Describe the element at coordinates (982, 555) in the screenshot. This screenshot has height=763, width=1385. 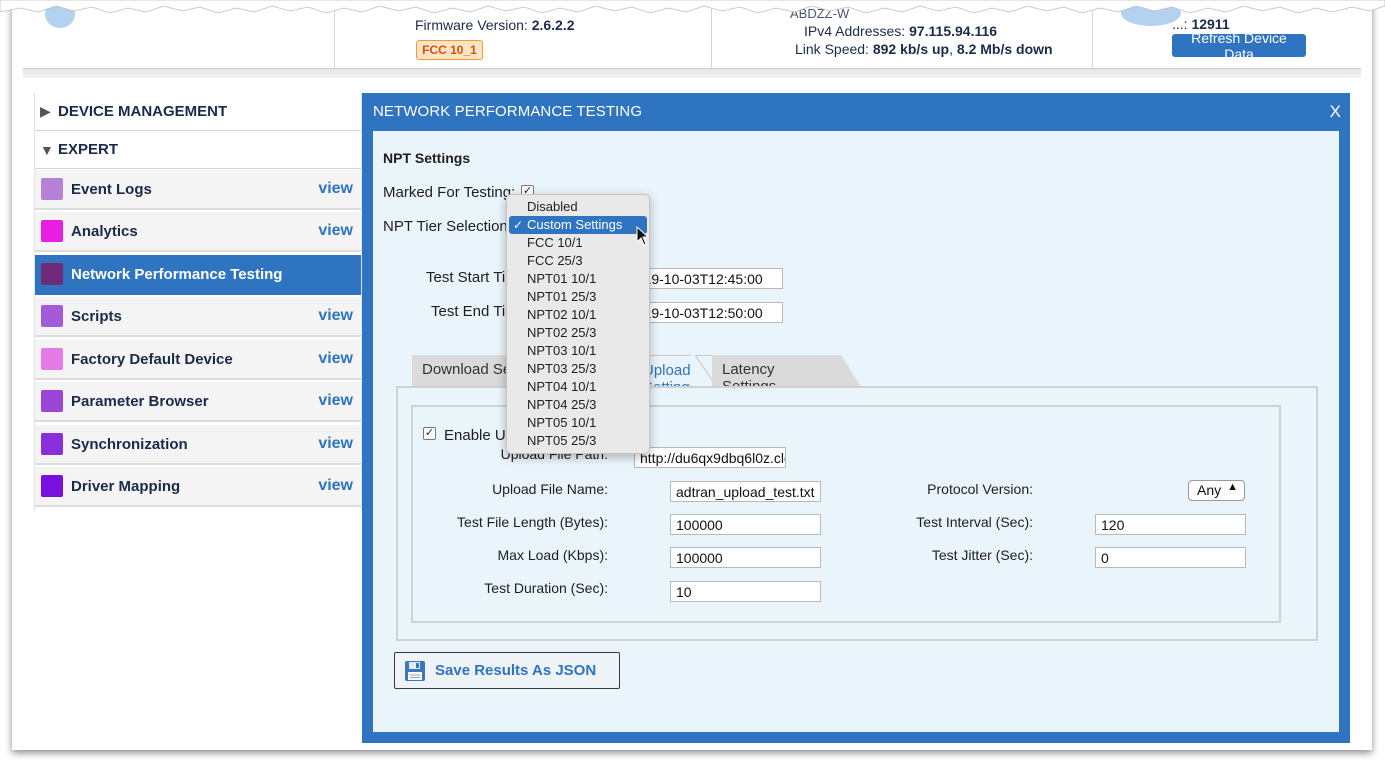
I see `jitter-label: Test Jitter (Sec):` at that location.